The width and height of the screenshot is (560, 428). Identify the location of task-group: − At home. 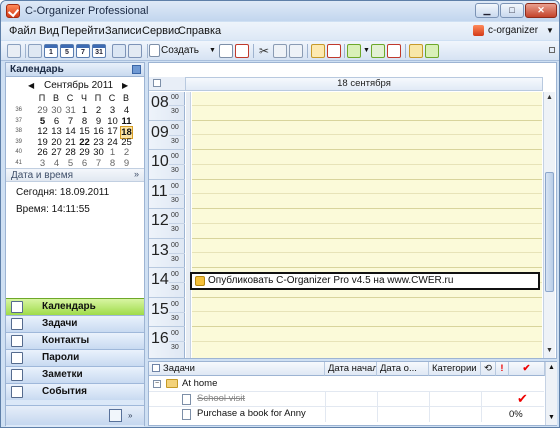
(346, 384).